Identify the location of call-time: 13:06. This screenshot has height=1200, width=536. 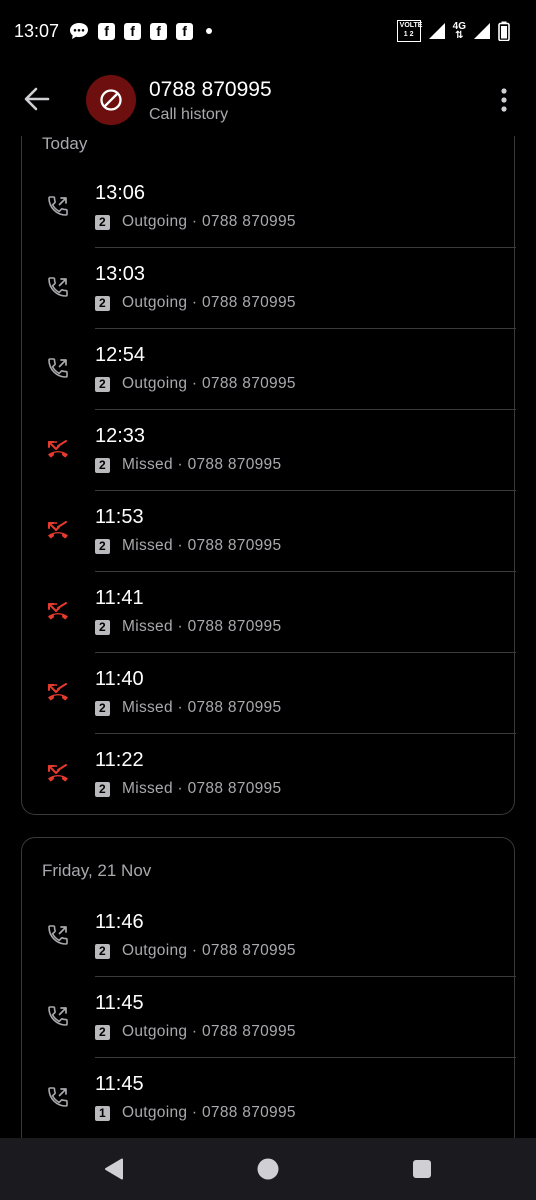
(120, 193).